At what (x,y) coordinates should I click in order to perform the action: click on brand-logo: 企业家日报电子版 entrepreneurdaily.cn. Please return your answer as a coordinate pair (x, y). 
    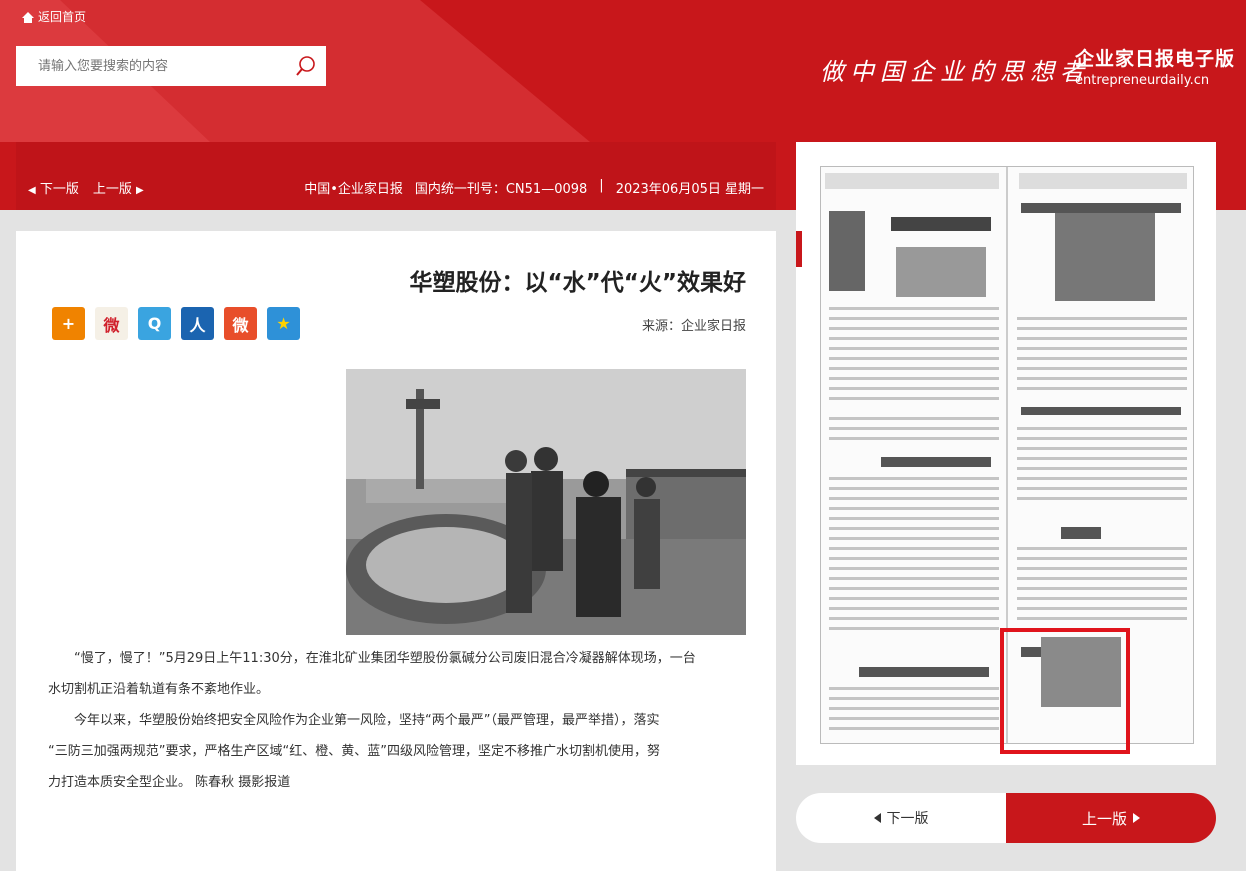
    Looking at the image, I should click on (1155, 66).